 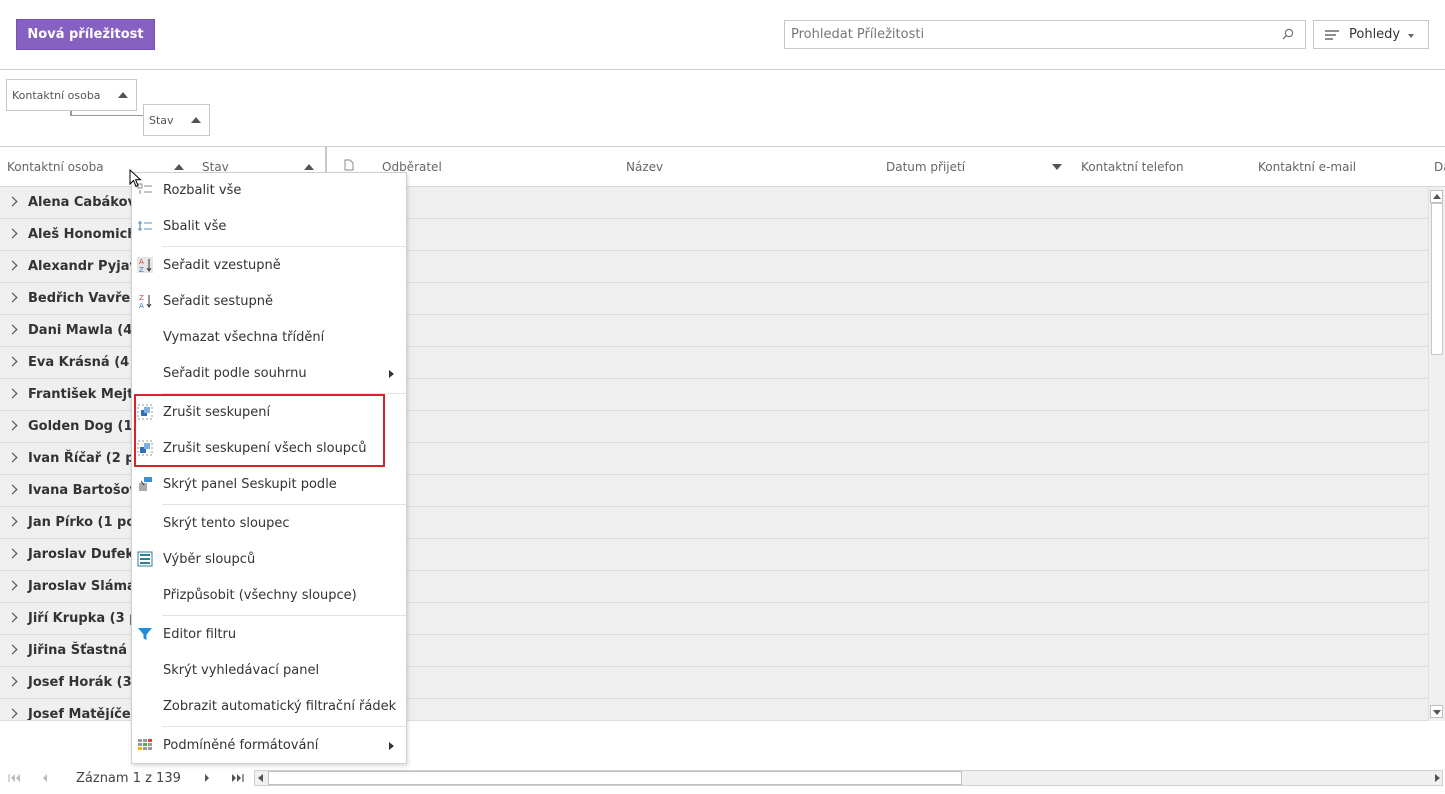 What do you see at coordinates (722, 69) in the screenshot?
I see `toolbar-divider` at bounding box center [722, 69].